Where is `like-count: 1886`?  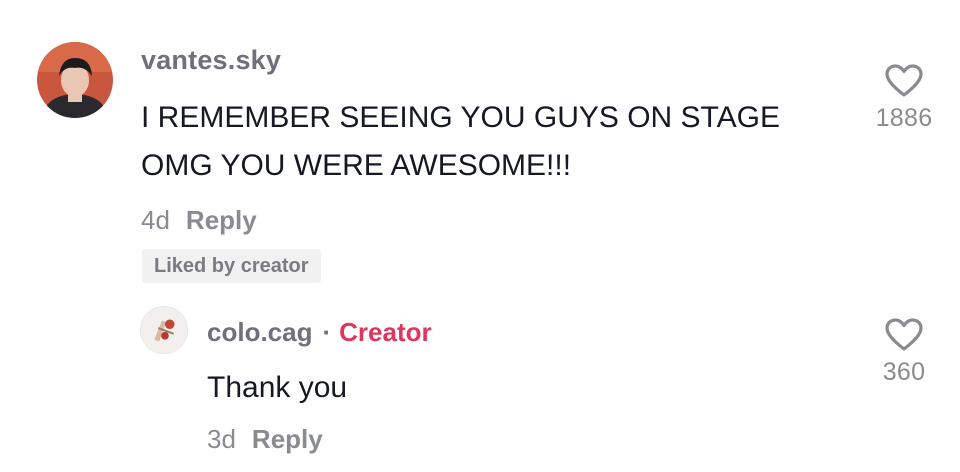 like-count: 1886 is located at coordinates (904, 118).